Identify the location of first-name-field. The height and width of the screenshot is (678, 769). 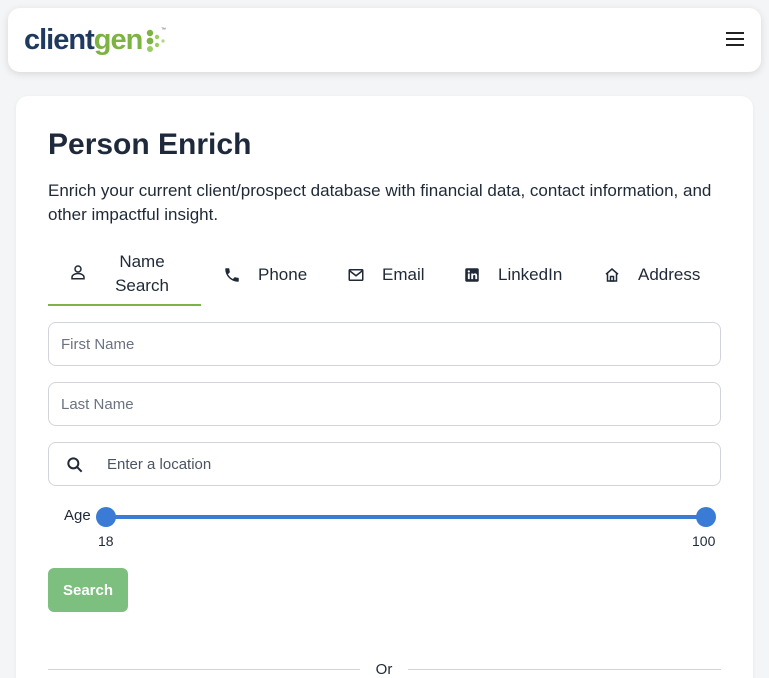
(384, 344).